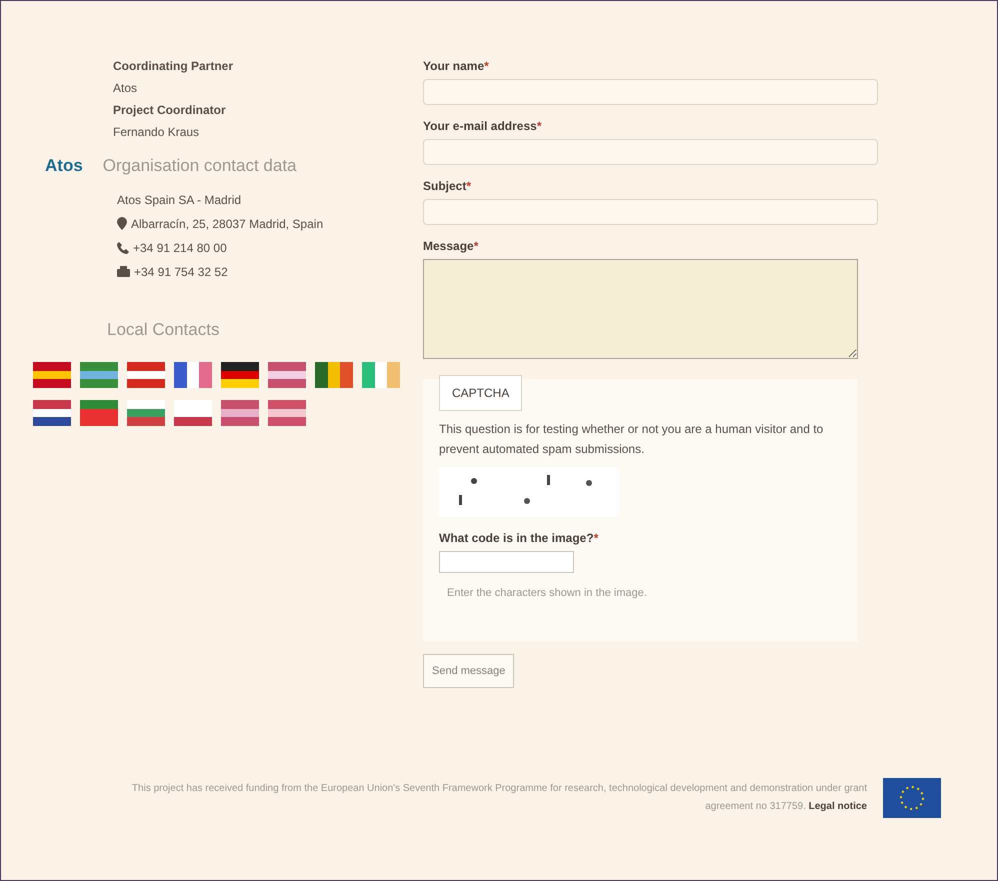  What do you see at coordinates (451, 246) in the screenshot?
I see `field-label: Message*` at bounding box center [451, 246].